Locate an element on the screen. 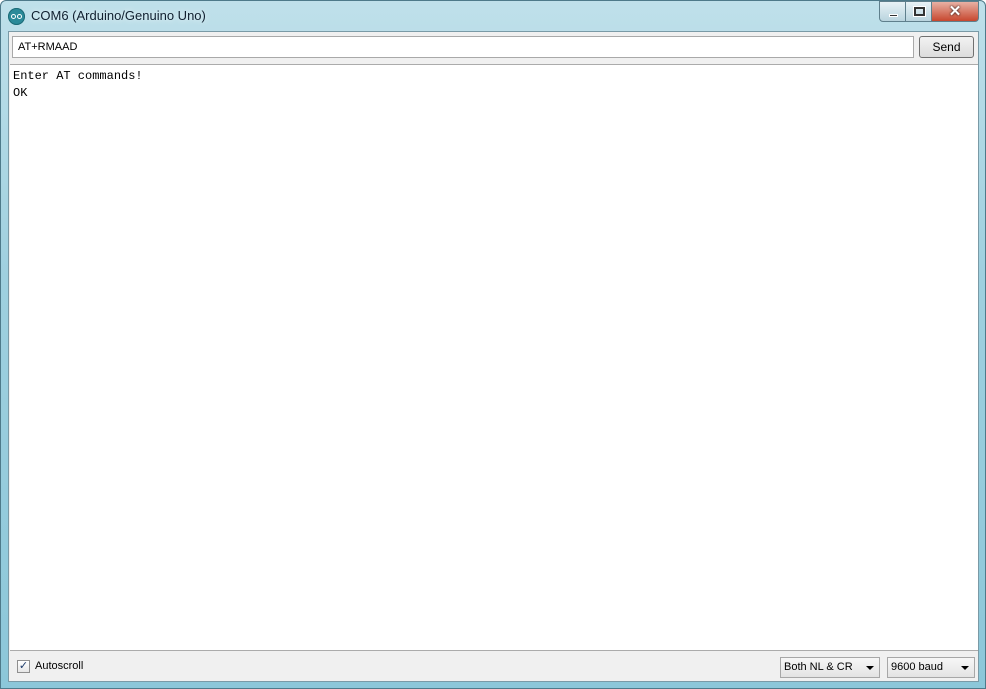 This screenshot has width=986, height=689. output-line: Enter AT commands! is located at coordinates (78, 76).